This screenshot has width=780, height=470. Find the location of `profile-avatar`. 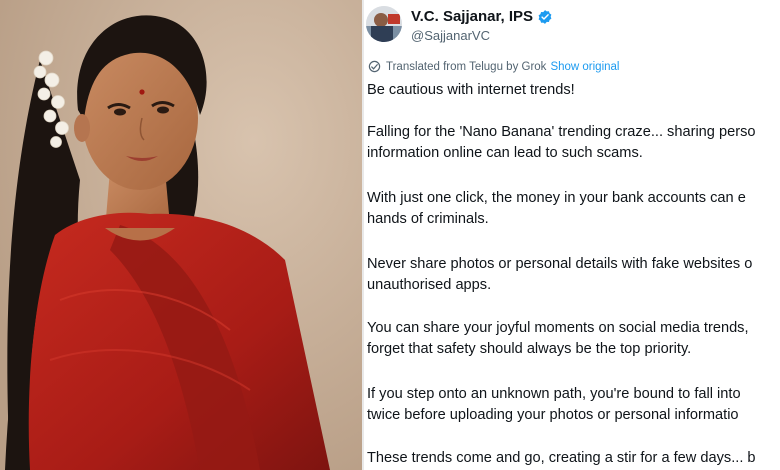

profile-avatar is located at coordinates (384, 24).